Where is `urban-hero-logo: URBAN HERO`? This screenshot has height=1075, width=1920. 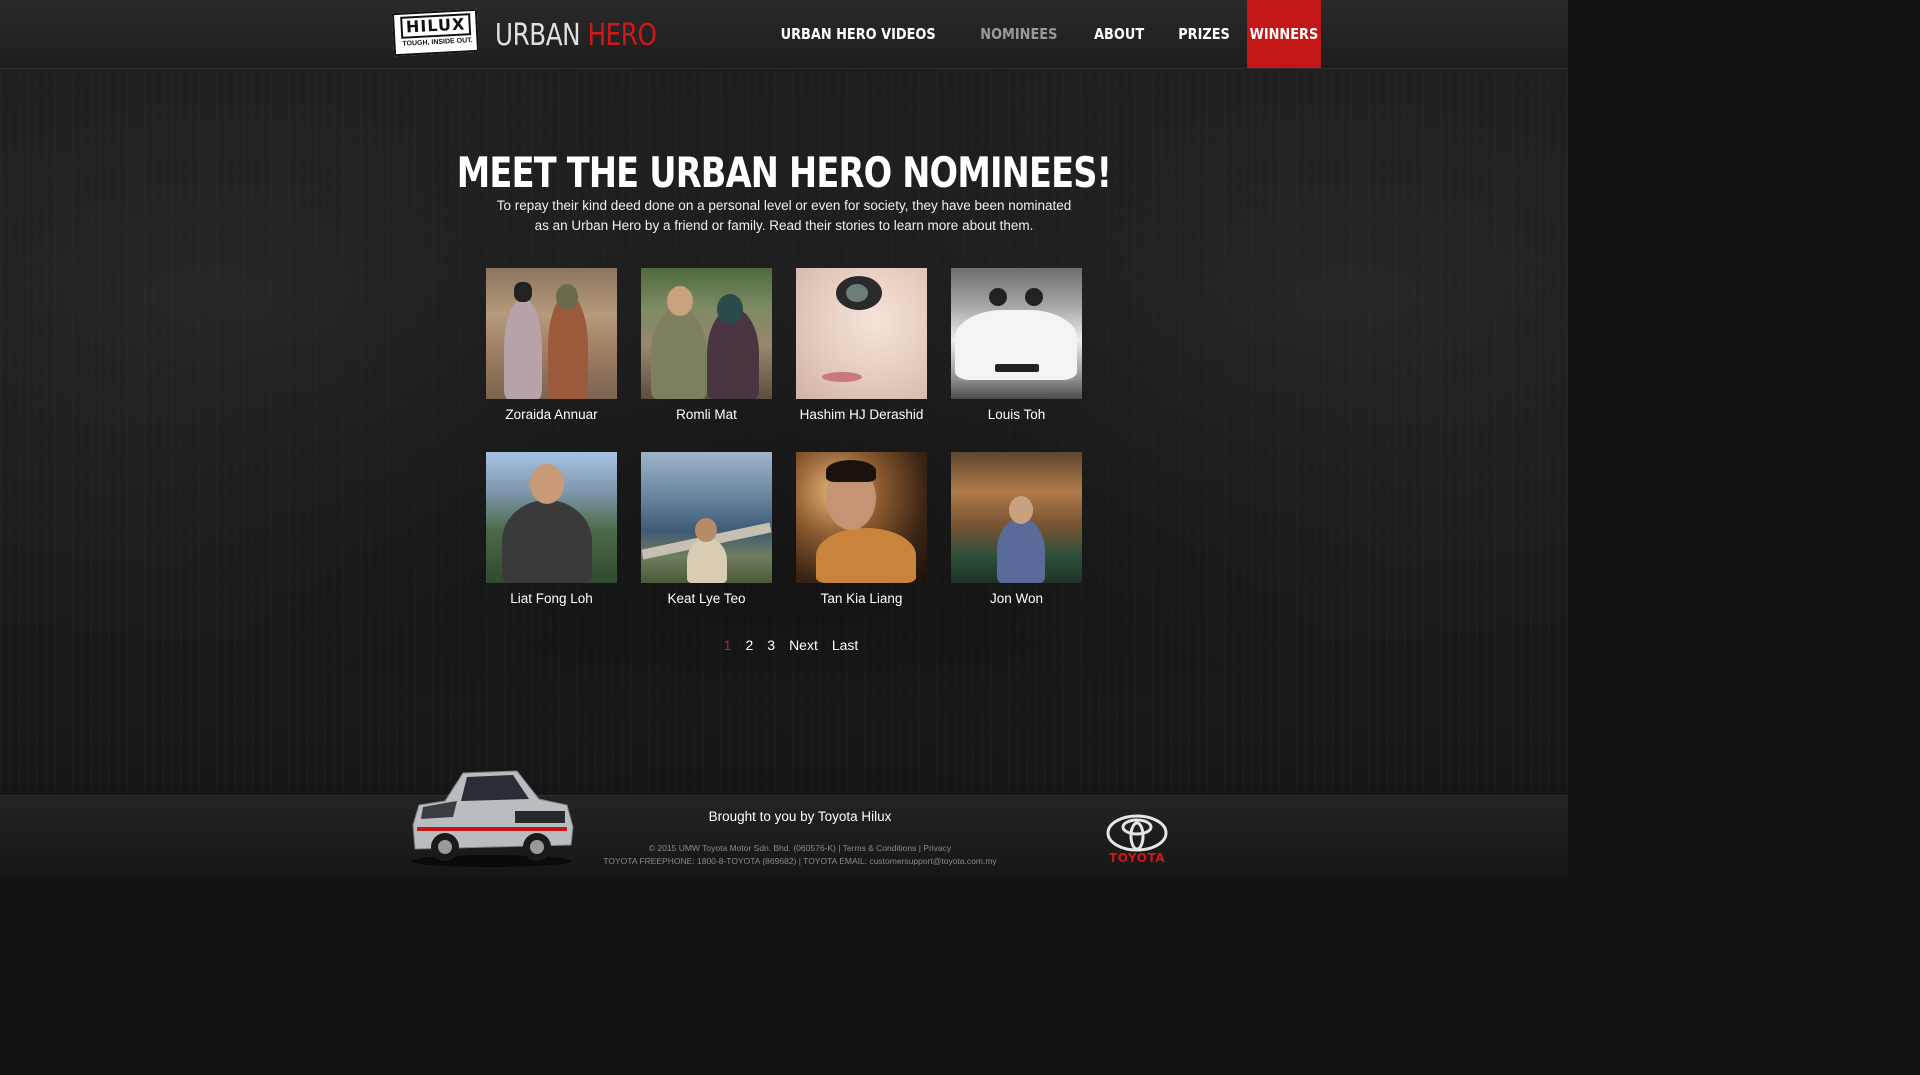
urban-hero-logo: URBAN HERO is located at coordinates (576, 36).